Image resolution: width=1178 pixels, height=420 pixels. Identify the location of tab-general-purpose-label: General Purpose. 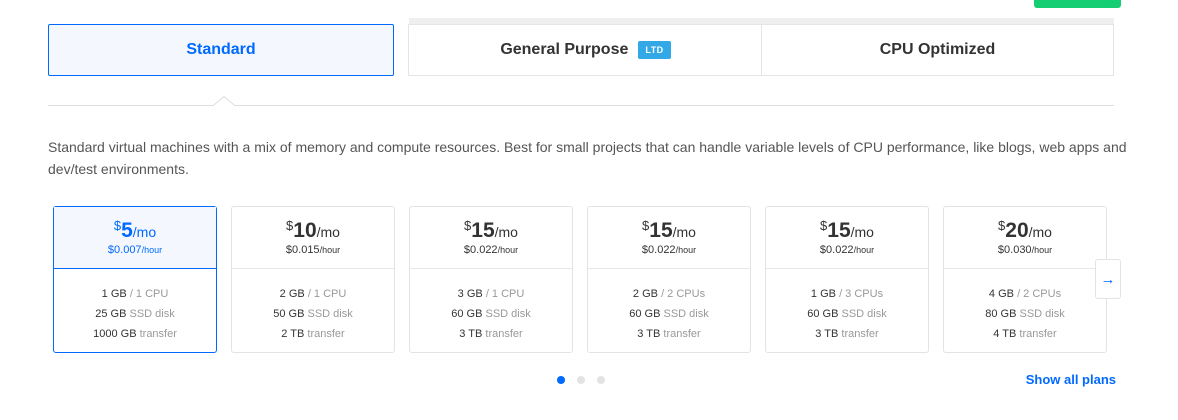
(564, 49).